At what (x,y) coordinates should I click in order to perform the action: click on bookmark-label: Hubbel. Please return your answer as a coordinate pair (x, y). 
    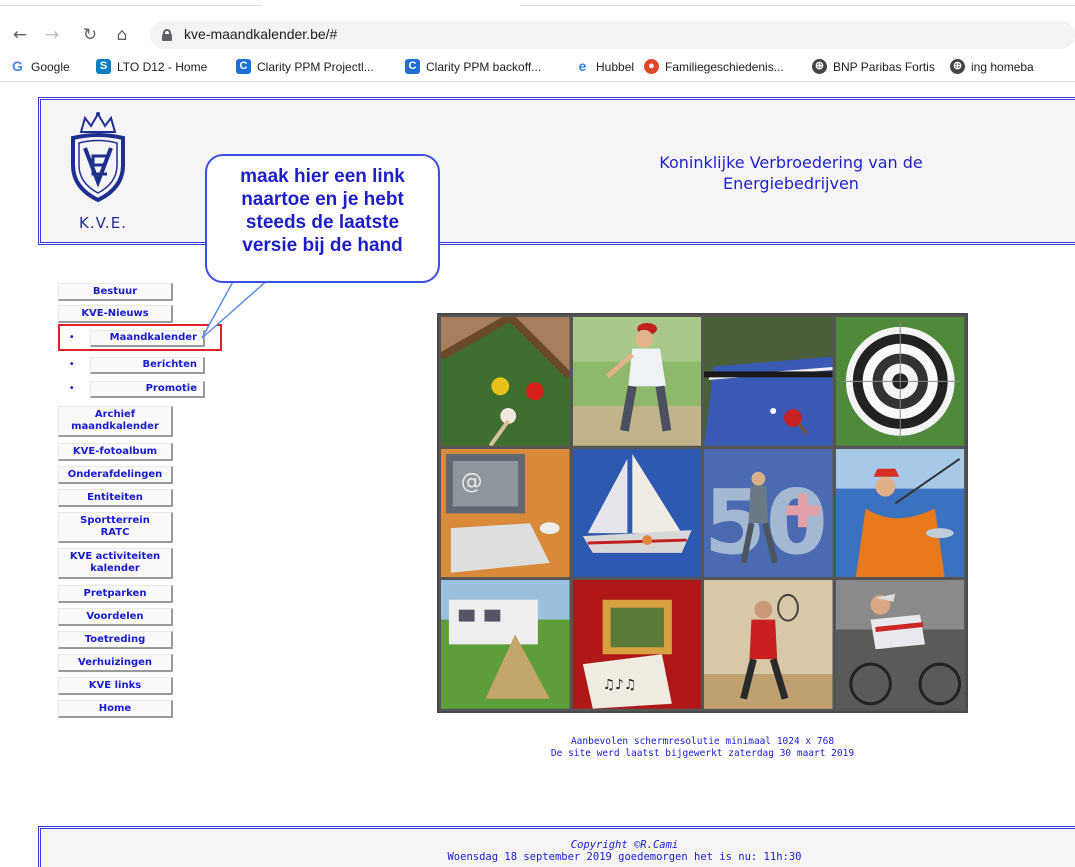
    Looking at the image, I should click on (615, 67).